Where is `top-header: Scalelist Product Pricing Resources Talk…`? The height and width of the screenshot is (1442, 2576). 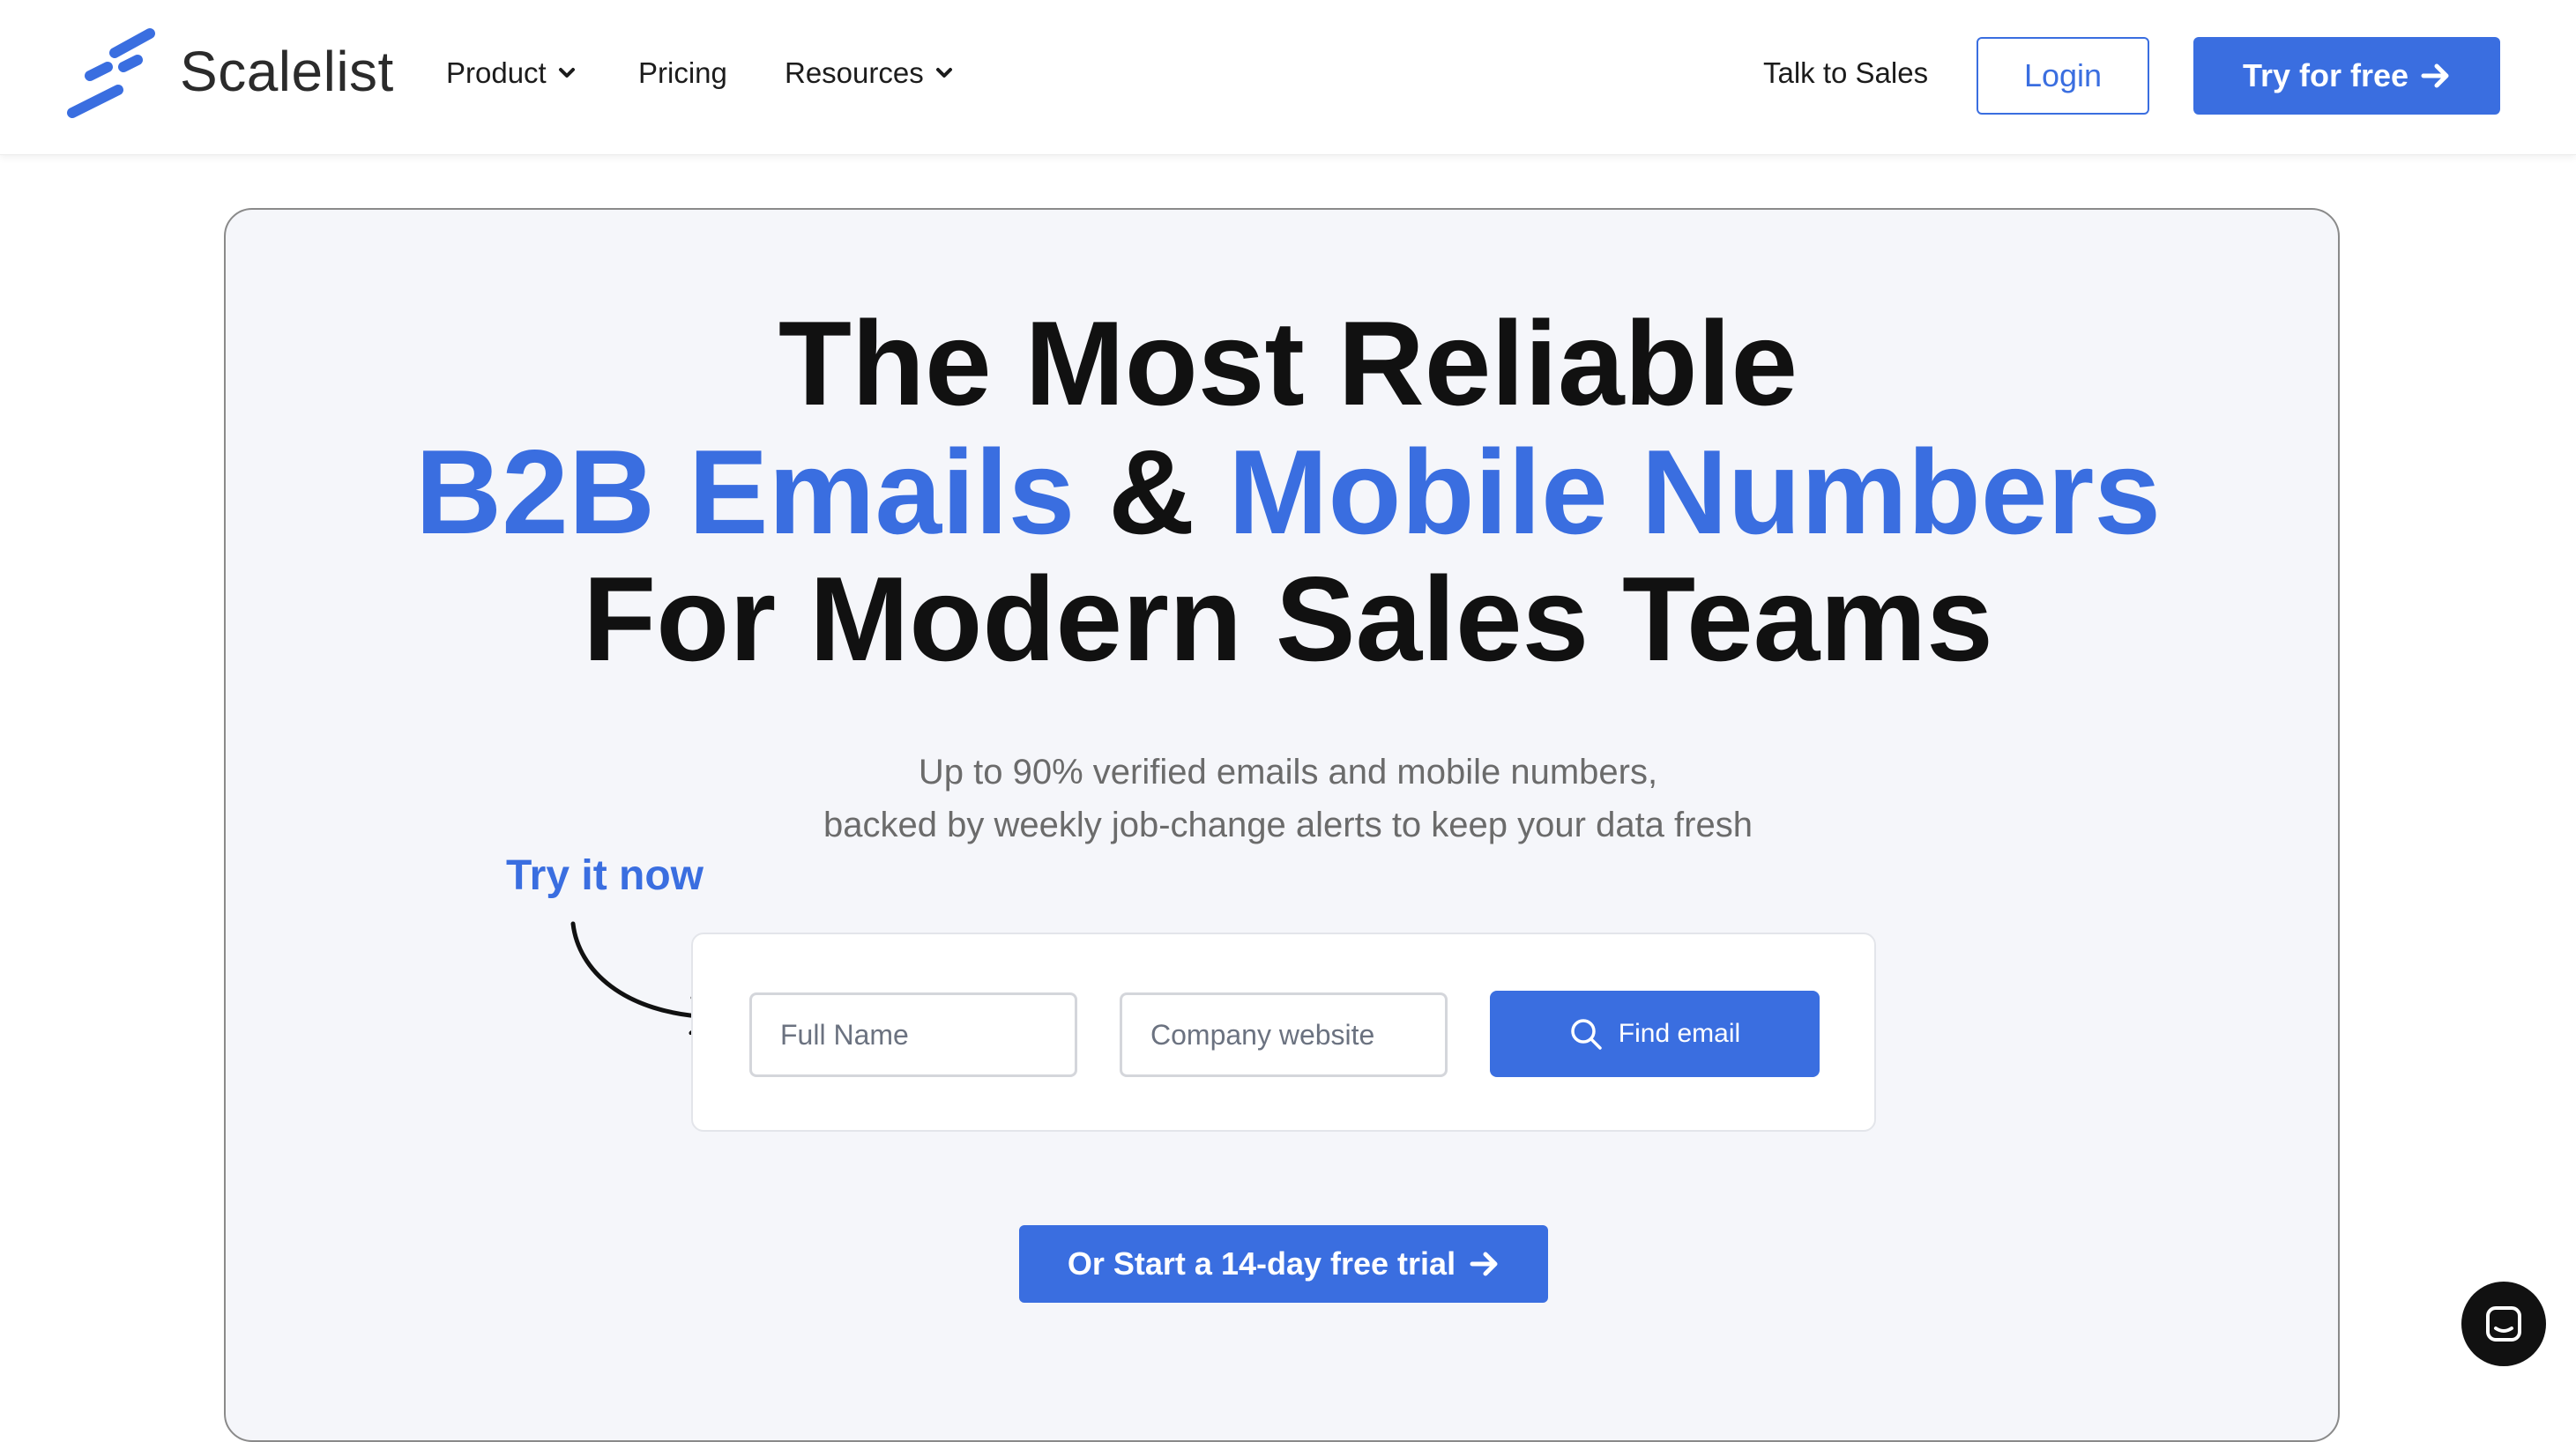
top-header: Scalelist Product Pricing Resources Talk… is located at coordinates (1288, 77).